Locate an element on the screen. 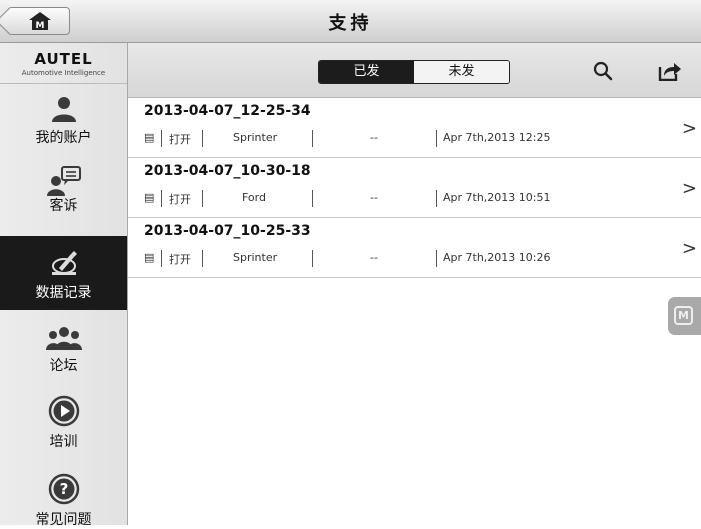  record-time: Apr 7th,2013 10:51 is located at coordinates (497, 197).